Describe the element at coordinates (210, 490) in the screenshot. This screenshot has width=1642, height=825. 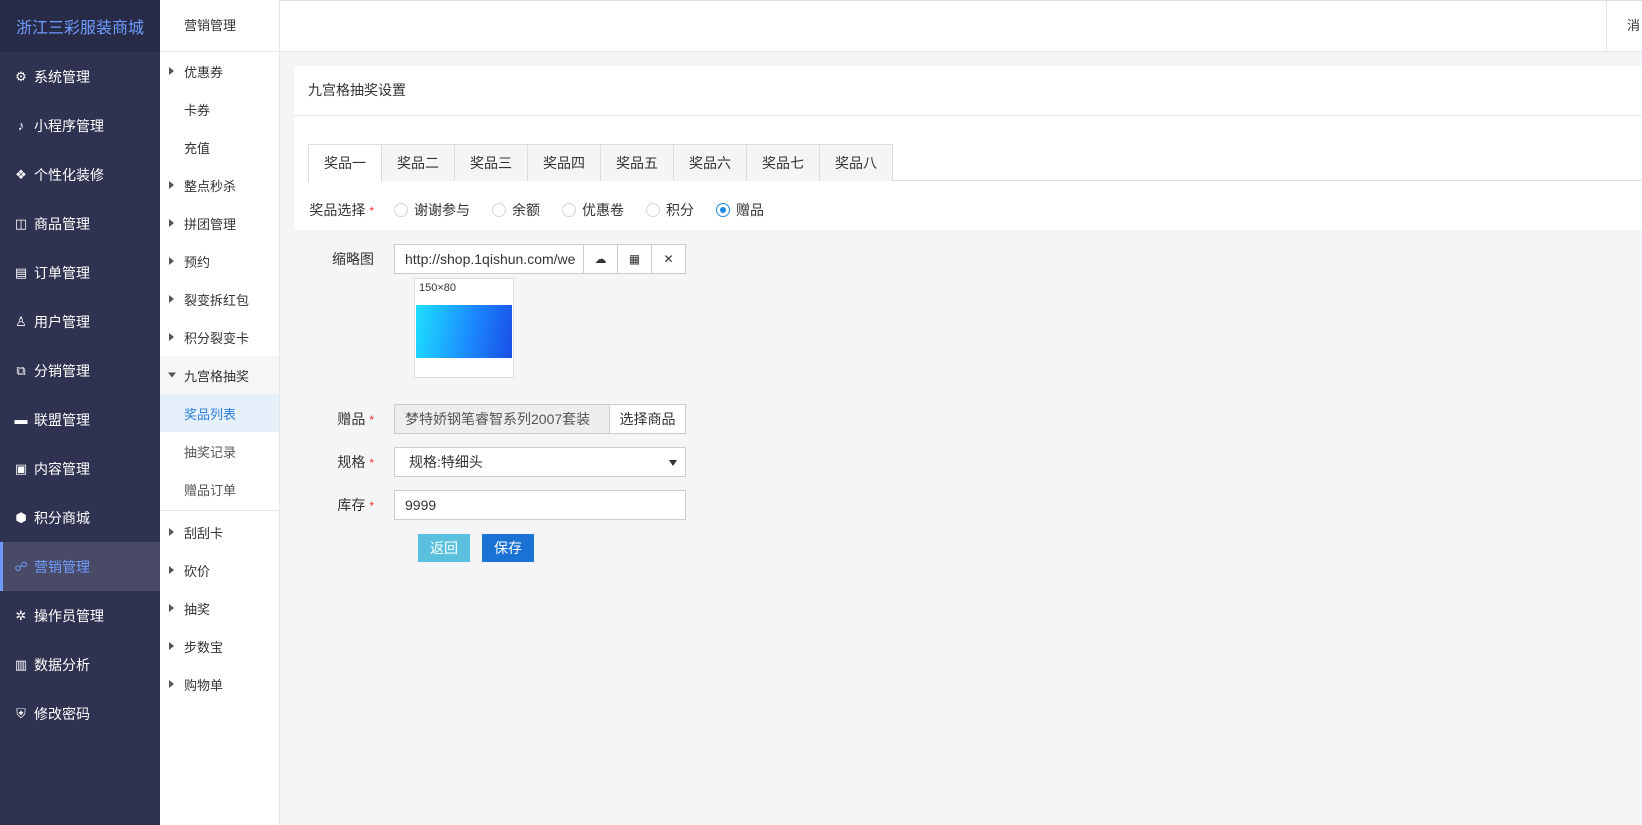
I see `submenu-item-label: 赠品订单` at that location.